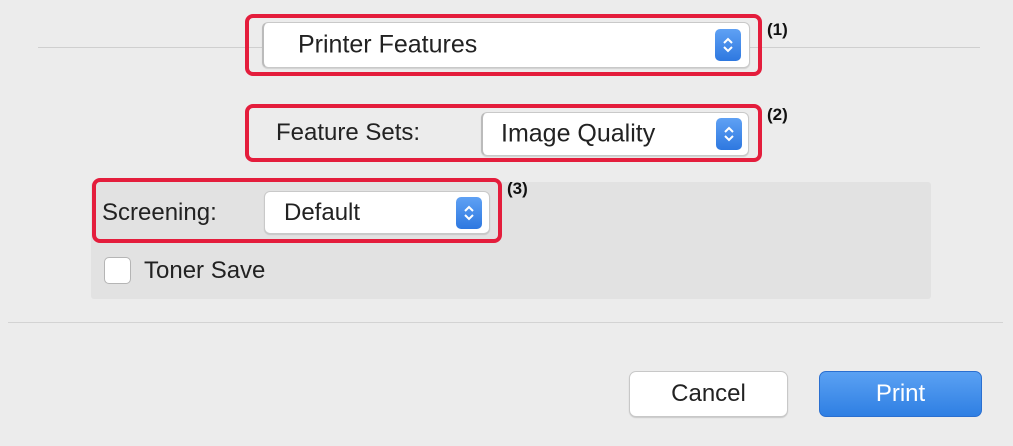 This screenshot has width=1013, height=446. What do you see at coordinates (505, 322) in the screenshot?
I see `bottom-divider` at bounding box center [505, 322].